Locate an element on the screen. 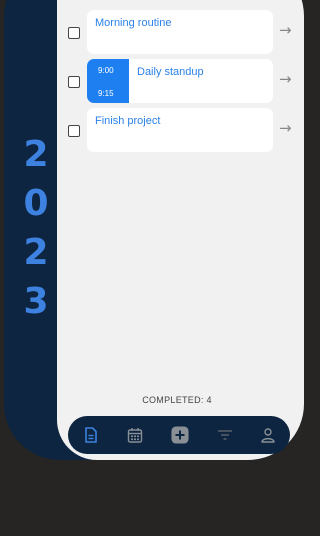 Image resolution: width=320 pixels, height=536 pixels. end-time: 9:15 is located at coordinates (106, 93).